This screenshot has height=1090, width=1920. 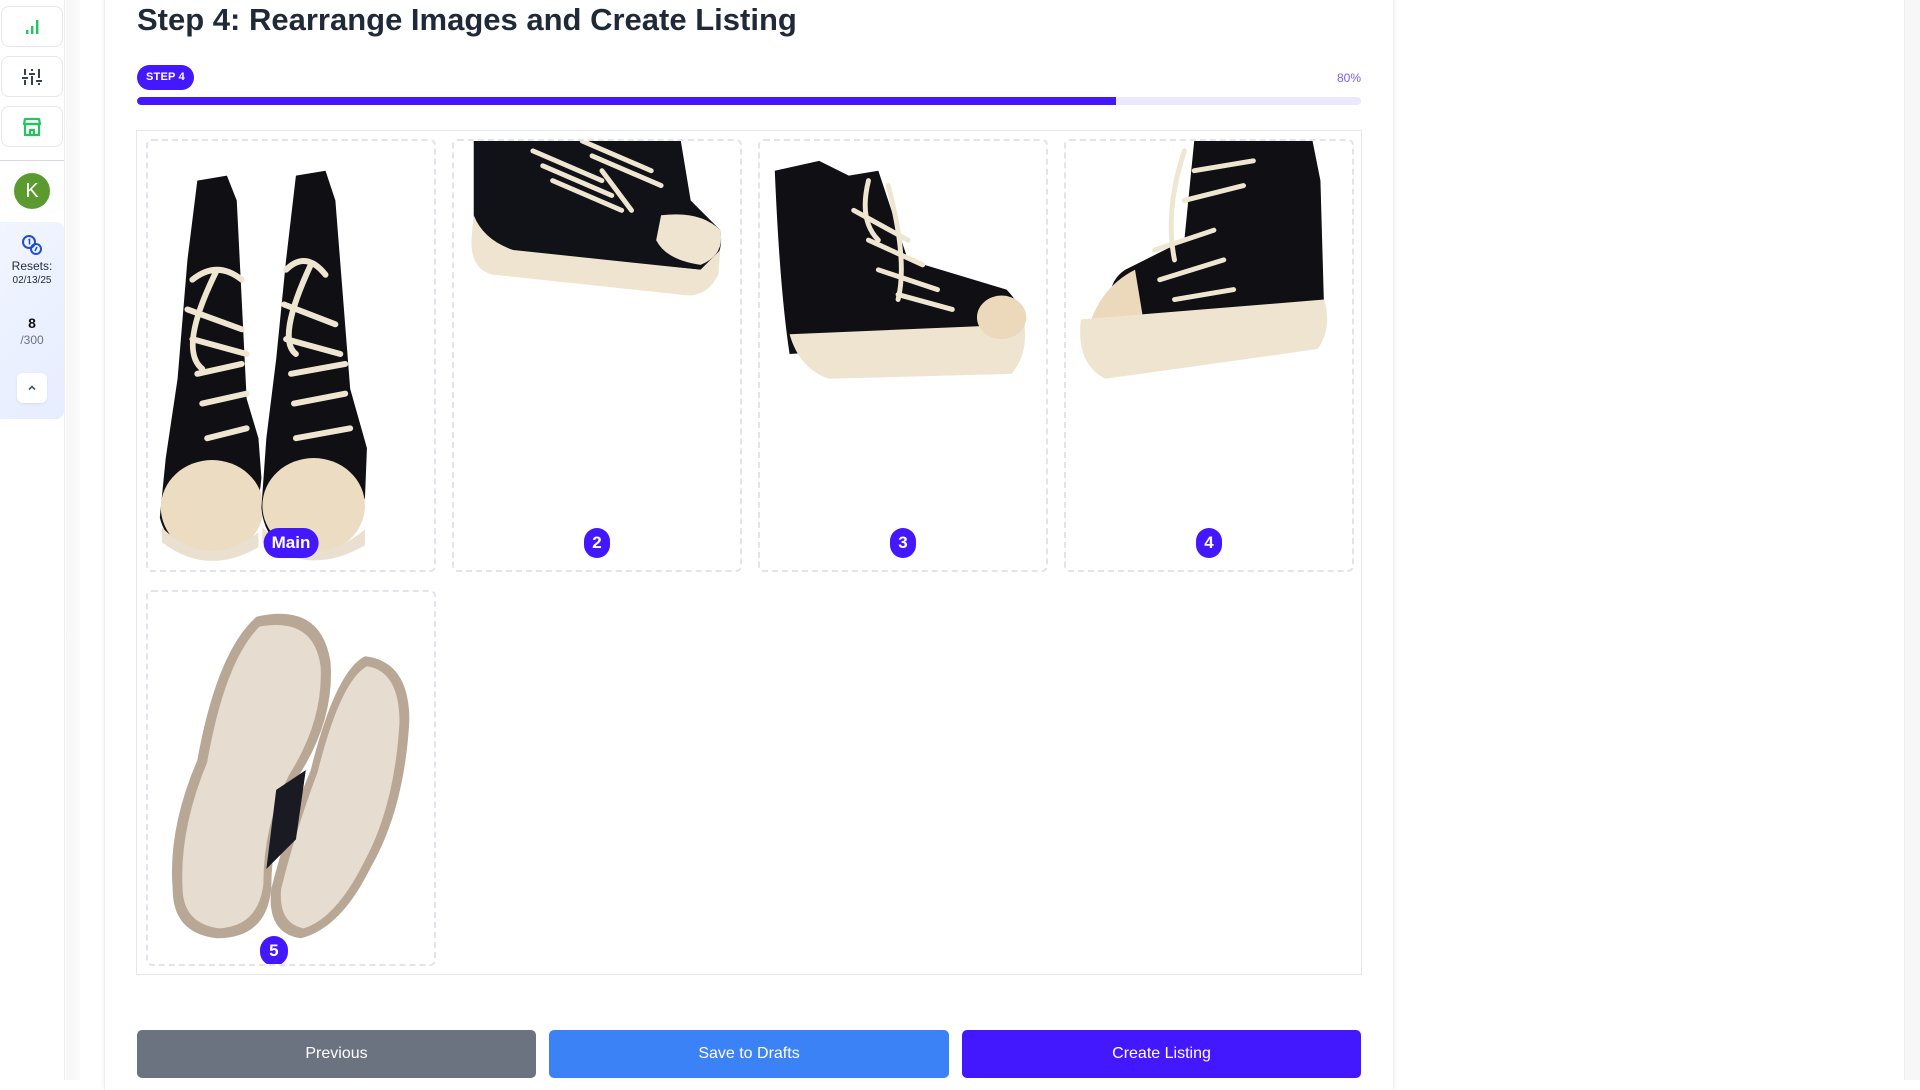 I want to click on shoe-front-image, so click(x=263, y=365).